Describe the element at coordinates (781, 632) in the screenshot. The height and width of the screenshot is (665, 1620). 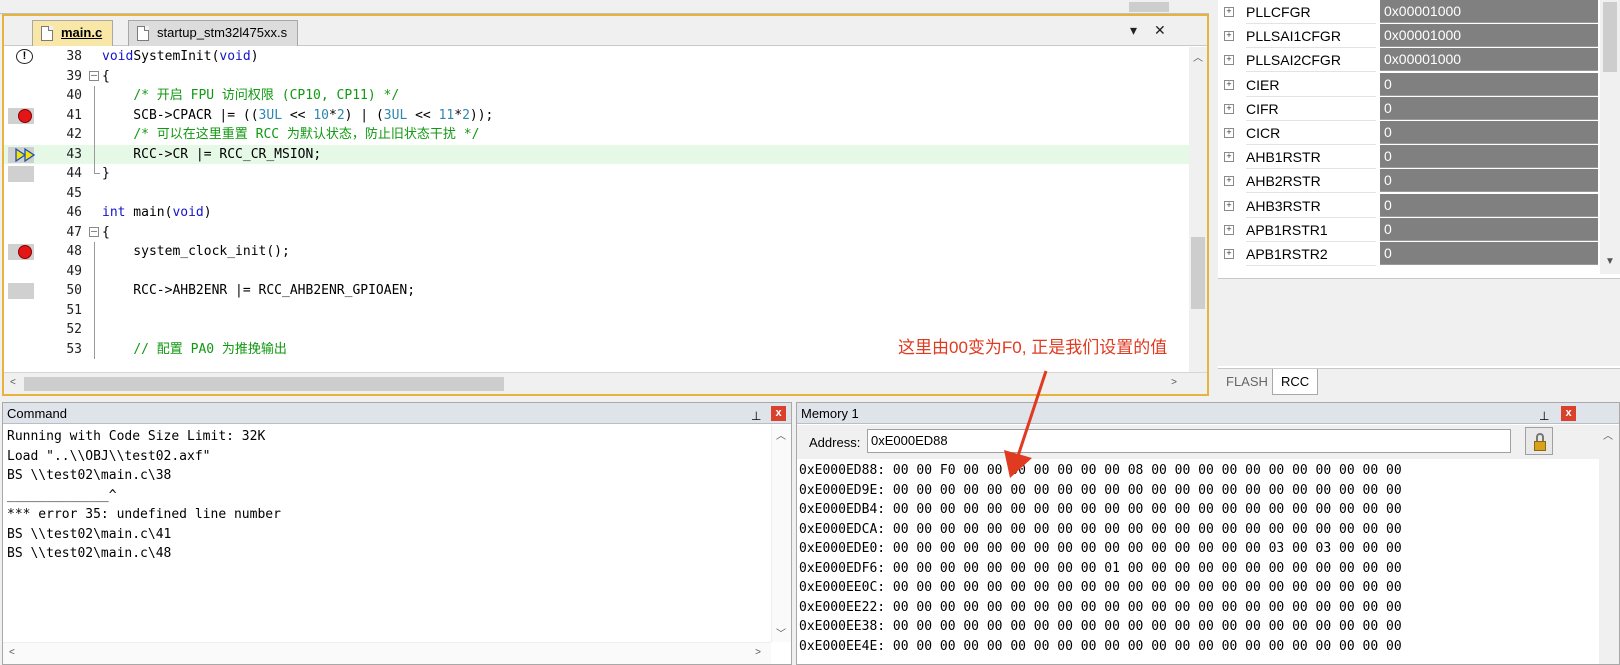
I see `scroll-down-icon: ﹀` at that location.